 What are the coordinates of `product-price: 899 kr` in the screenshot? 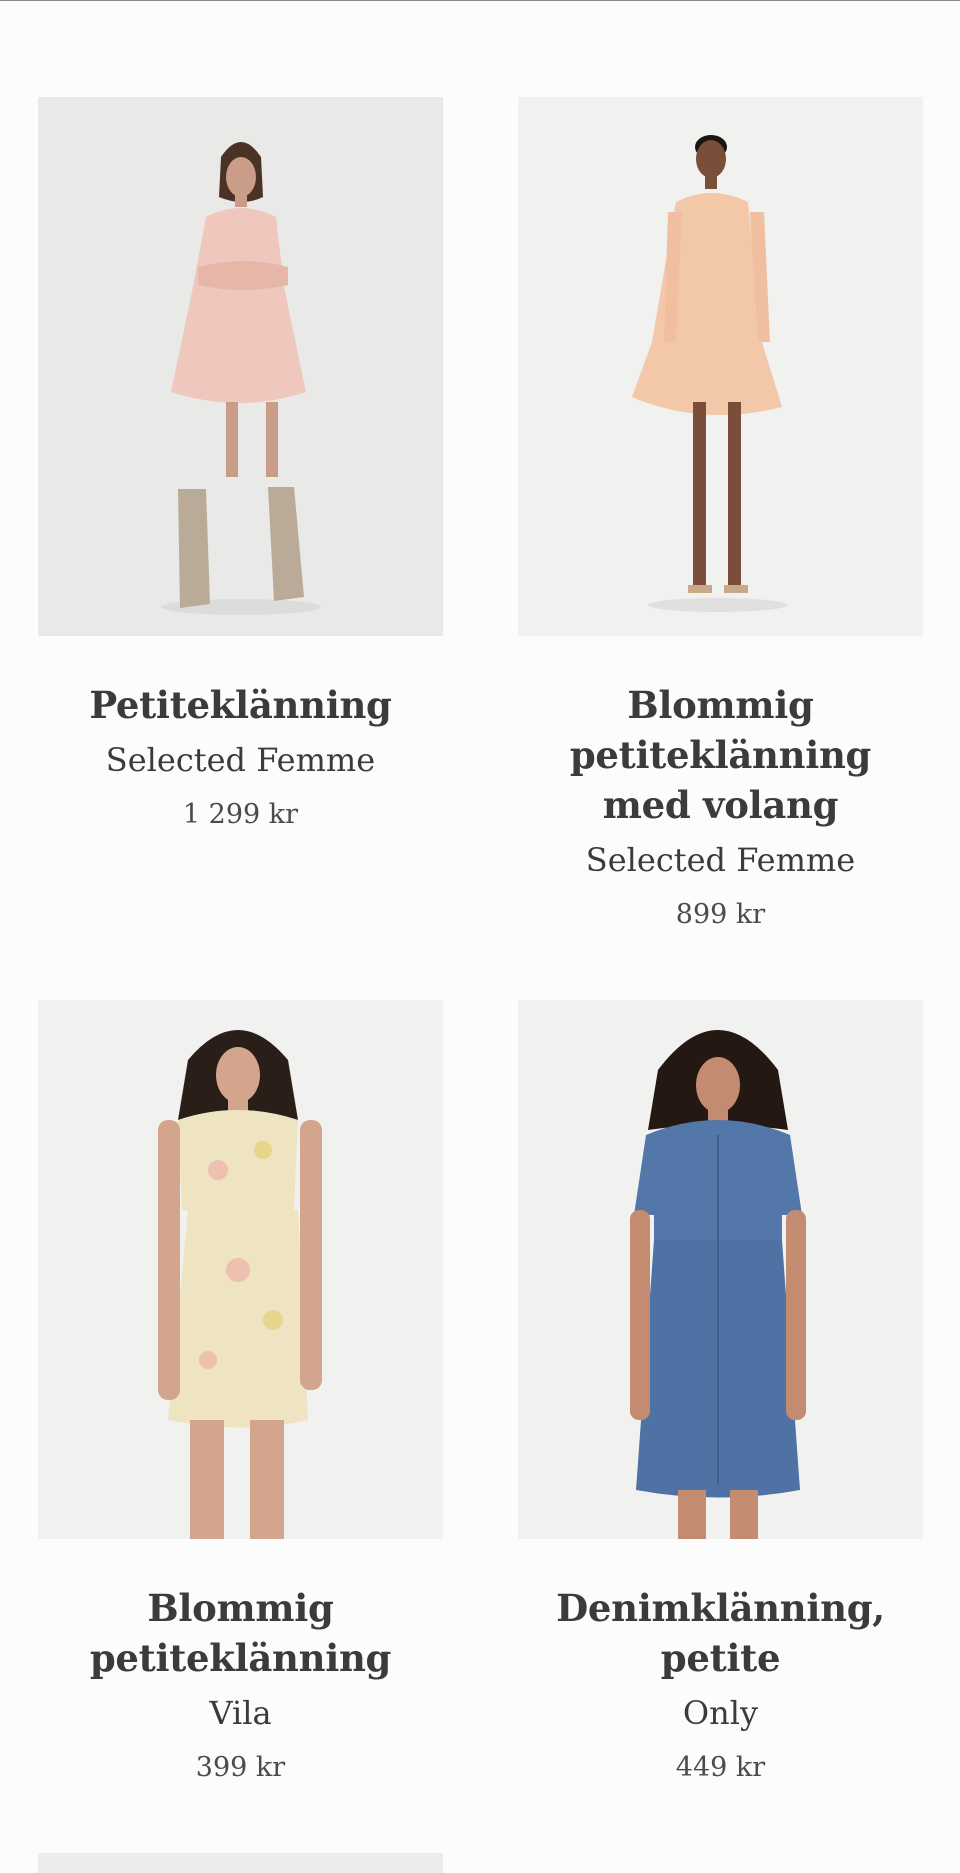 It's located at (720, 914).